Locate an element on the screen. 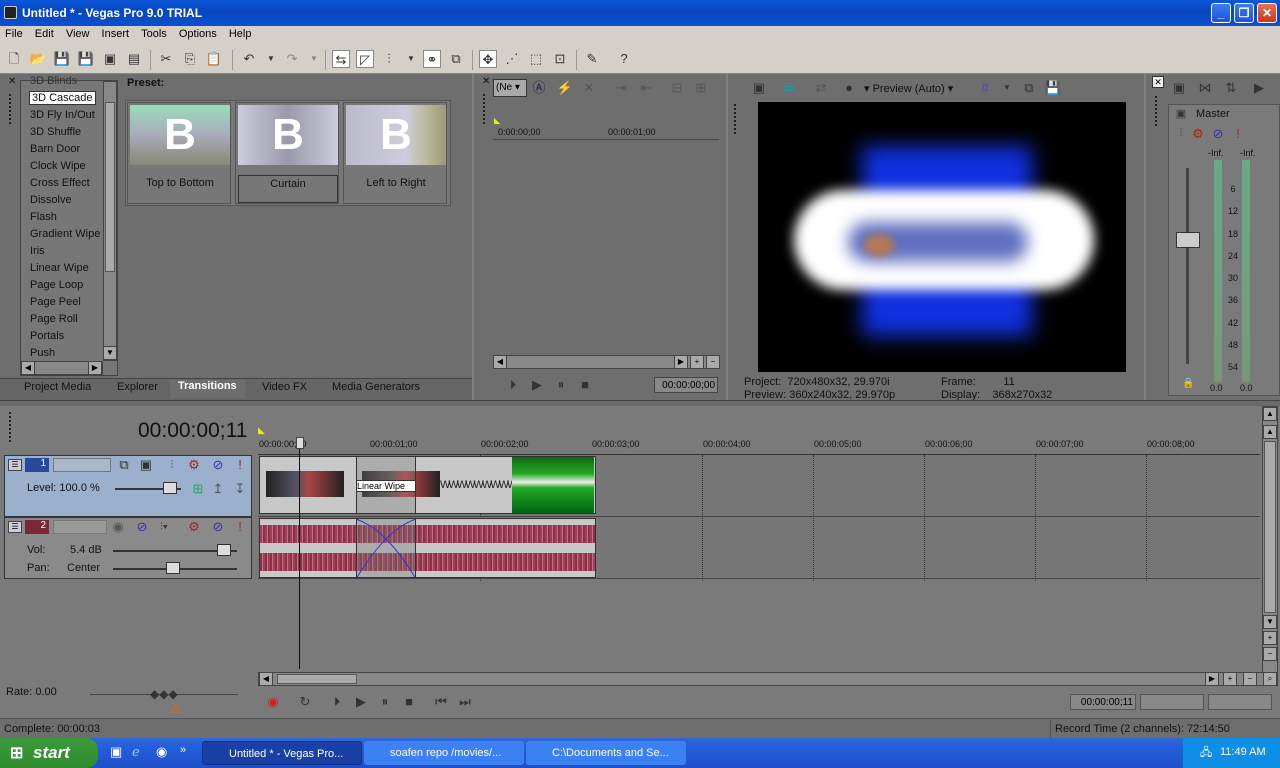  copy-icon: ⎘ is located at coordinates (190, 59).